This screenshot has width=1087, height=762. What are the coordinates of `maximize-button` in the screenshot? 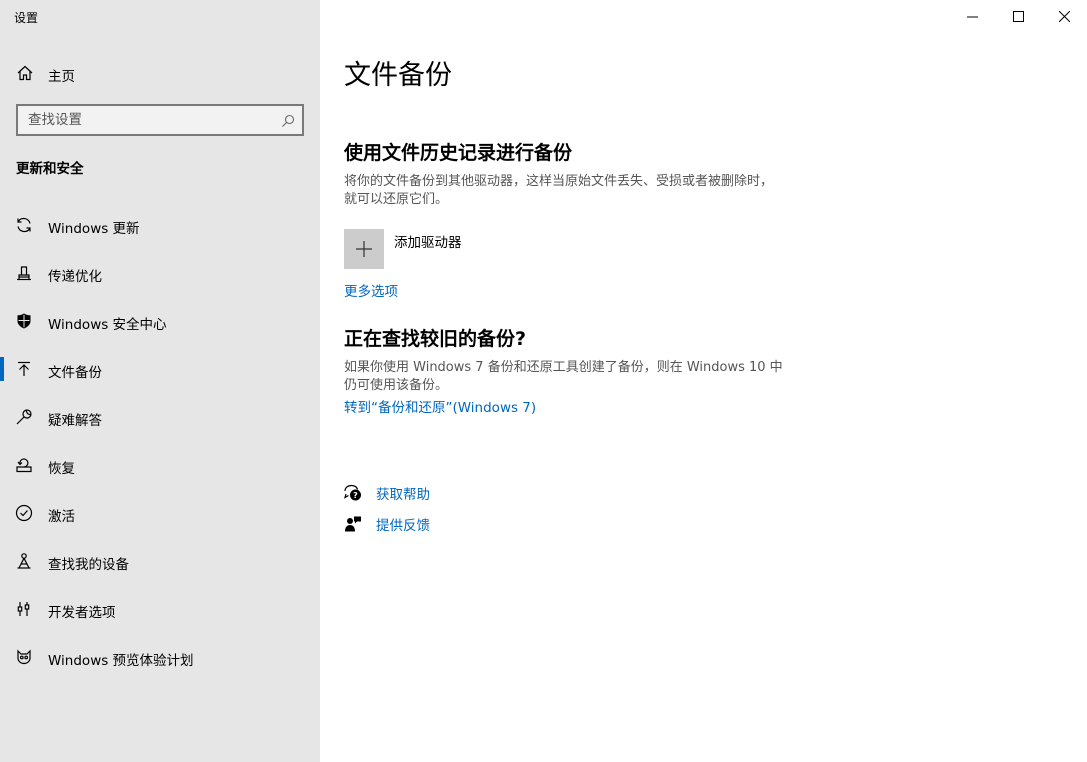 It's located at (1018, 16).